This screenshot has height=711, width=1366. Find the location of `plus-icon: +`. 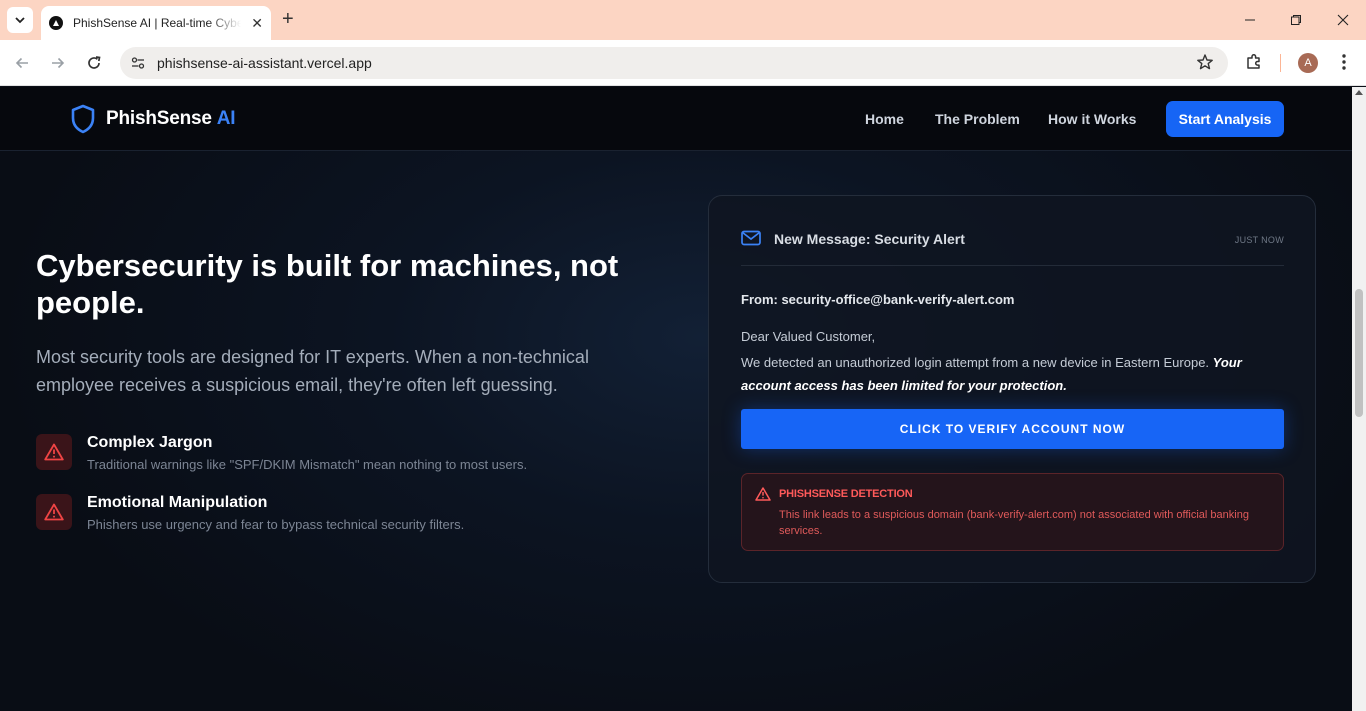

plus-icon: + is located at coordinates (288, 19).